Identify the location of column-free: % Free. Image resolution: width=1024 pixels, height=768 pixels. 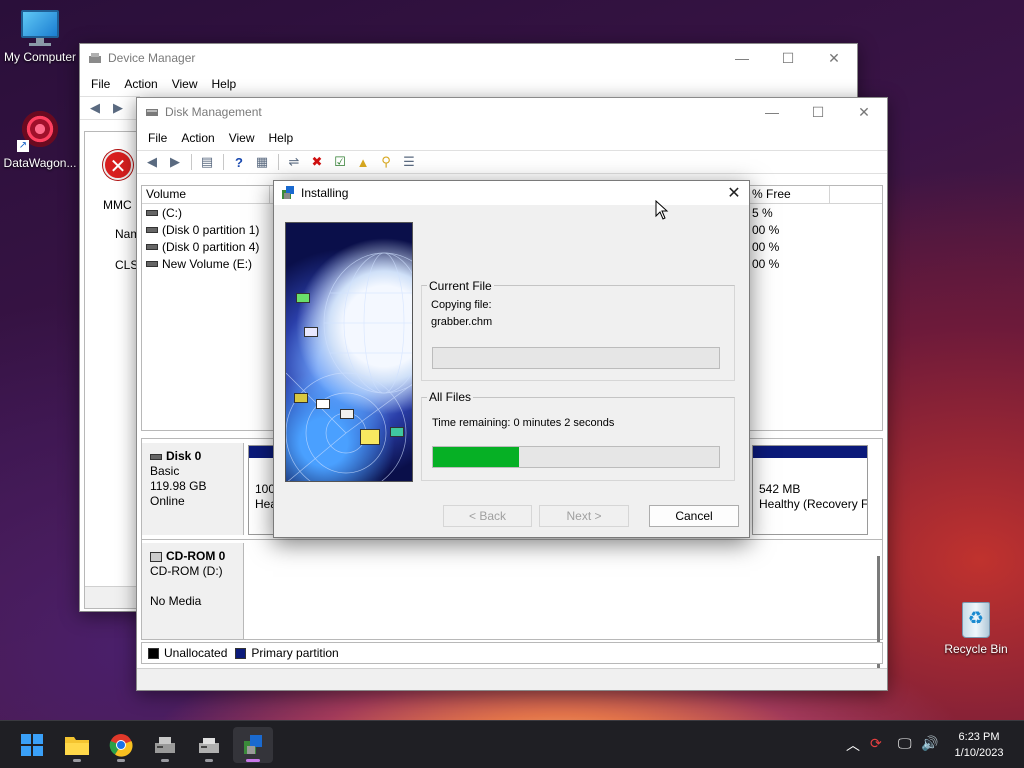
(789, 194).